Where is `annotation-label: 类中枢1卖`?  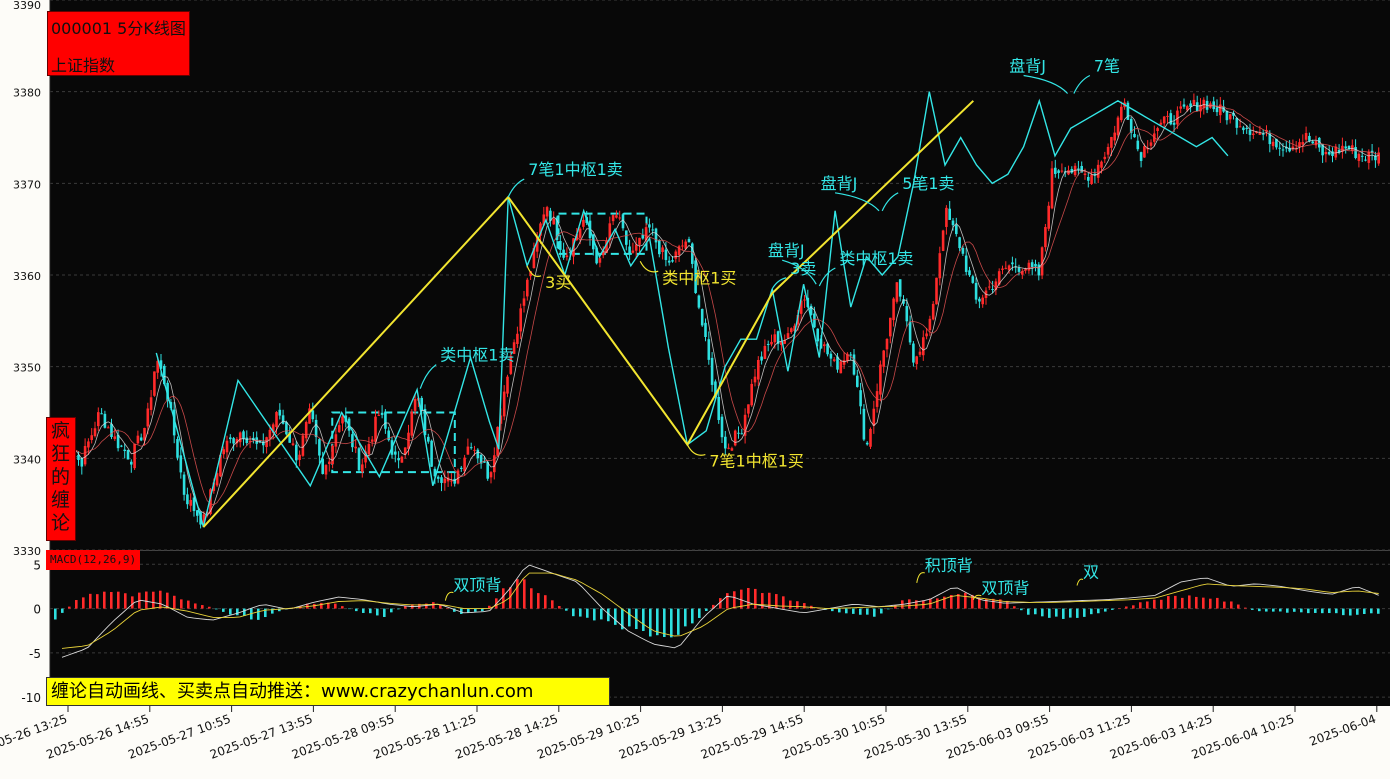
annotation-label: 类中枢1卖 is located at coordinates (876, 258).